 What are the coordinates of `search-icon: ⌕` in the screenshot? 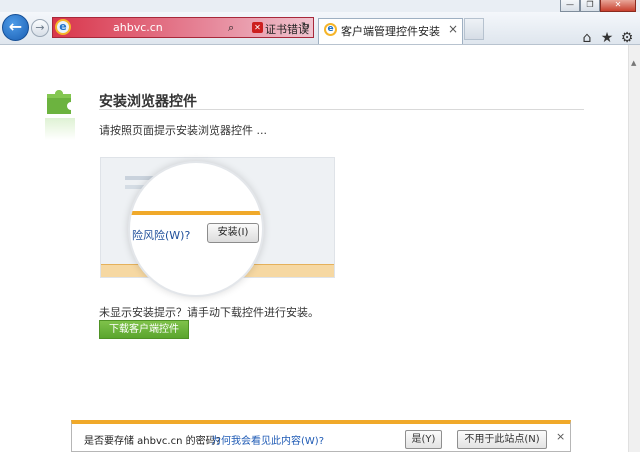 It's located at (231, 28).